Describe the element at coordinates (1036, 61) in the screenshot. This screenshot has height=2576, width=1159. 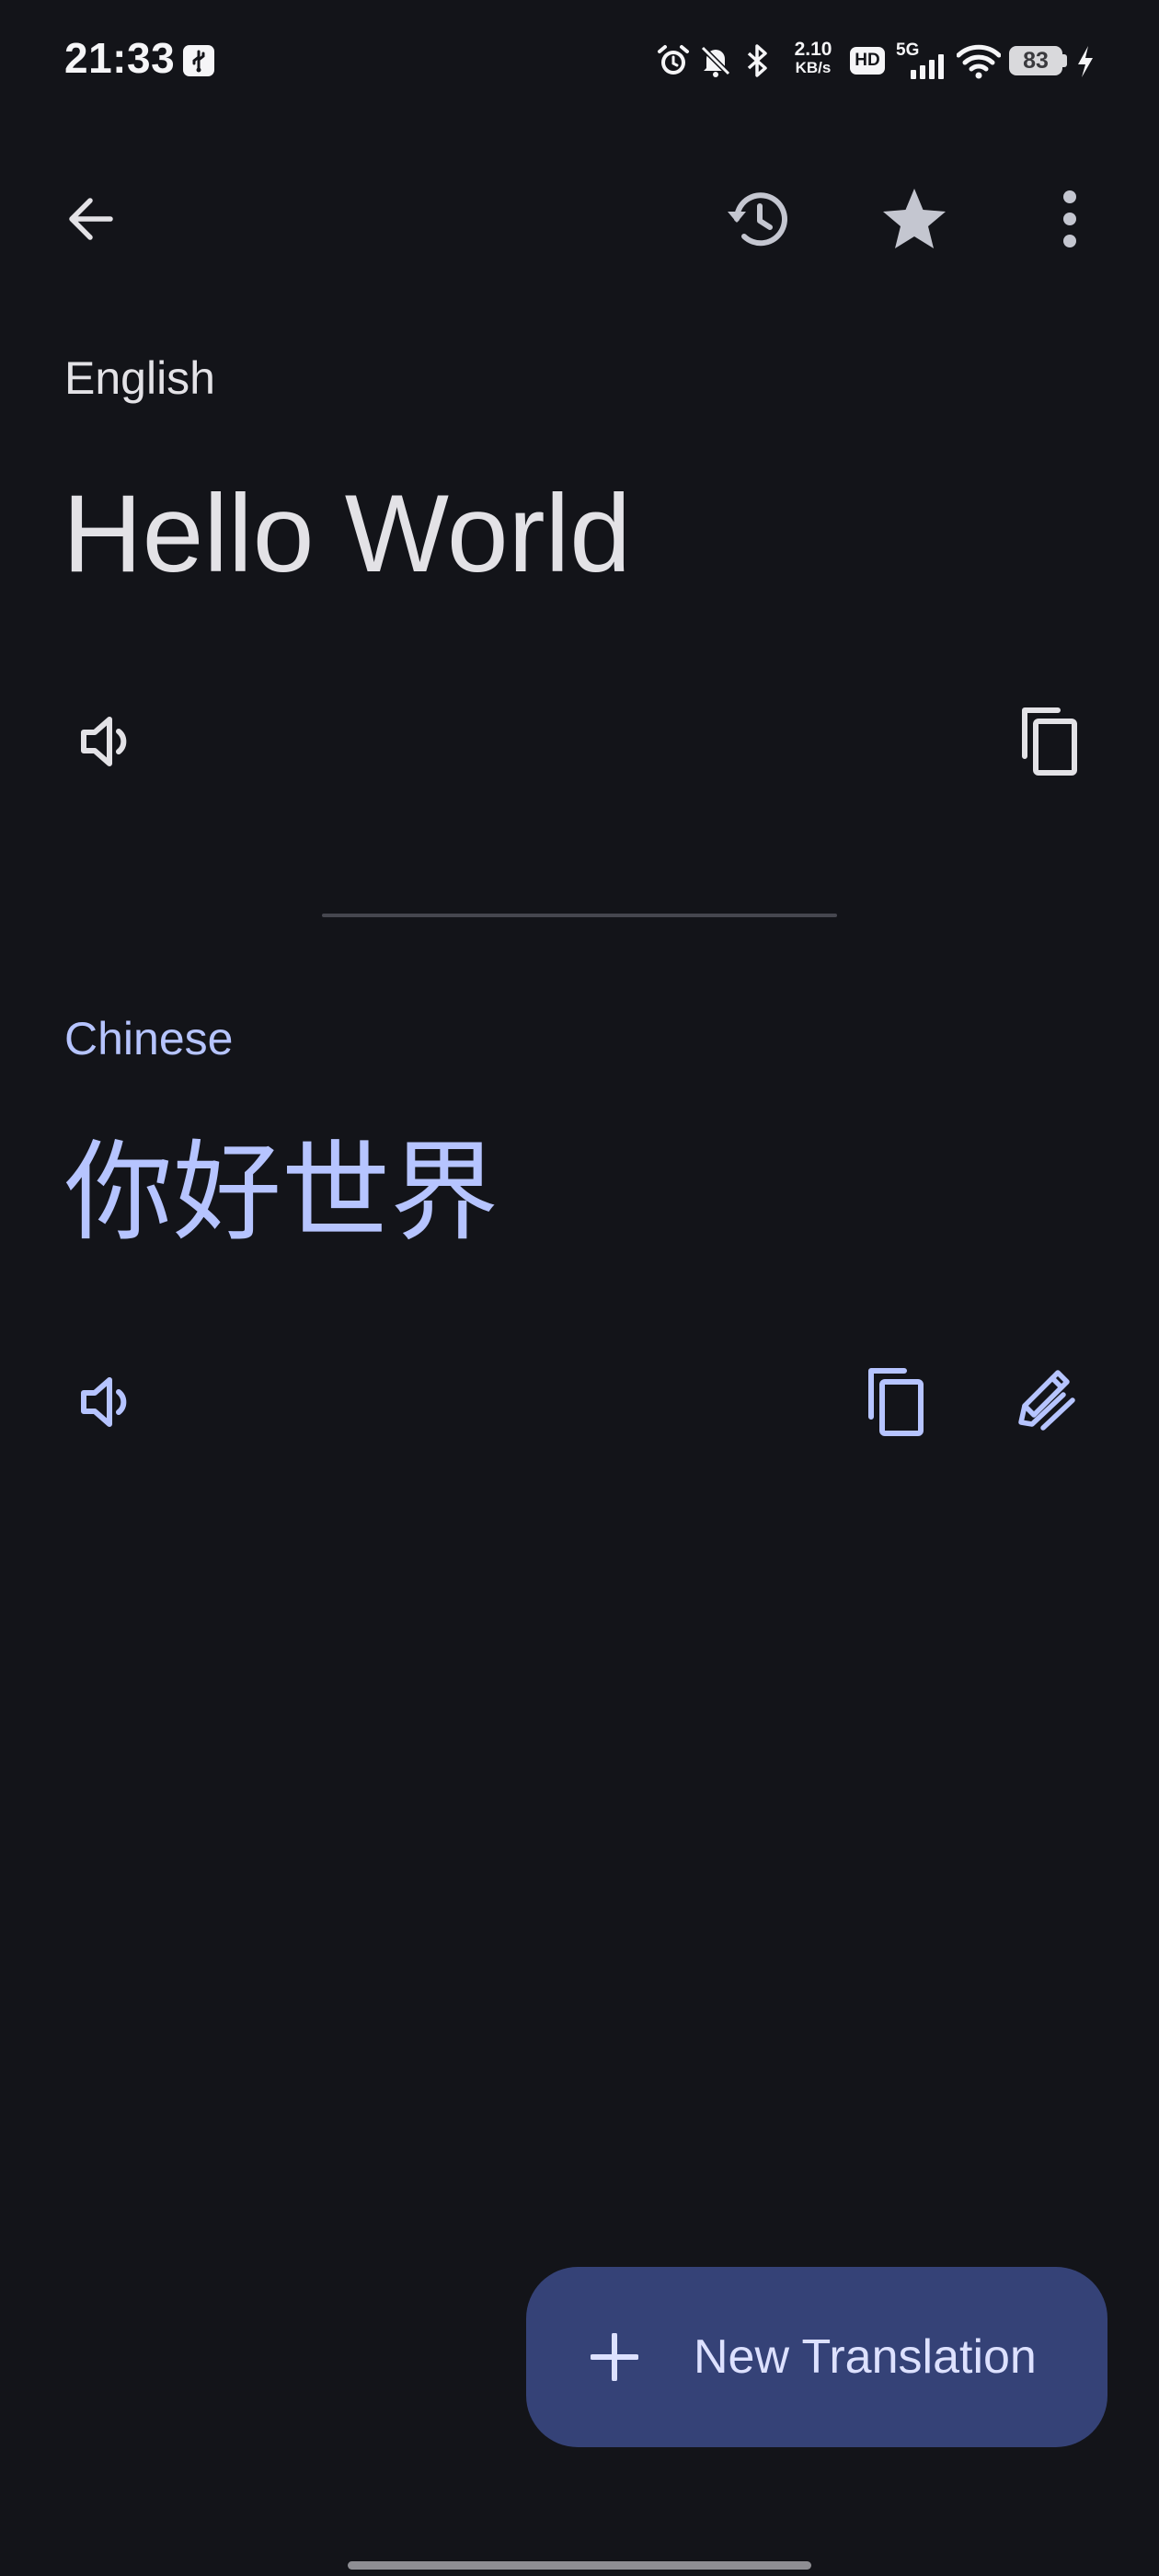
I see `battery-level: 83` at that location.